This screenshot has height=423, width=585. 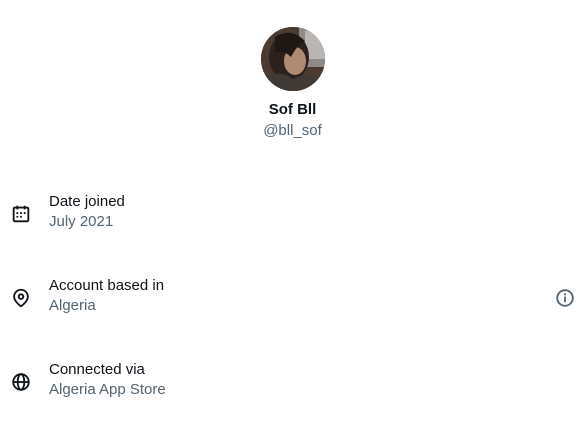 I want to click on connected-via-text: Connected via Algeria App Store, so click(x=107, y=380).